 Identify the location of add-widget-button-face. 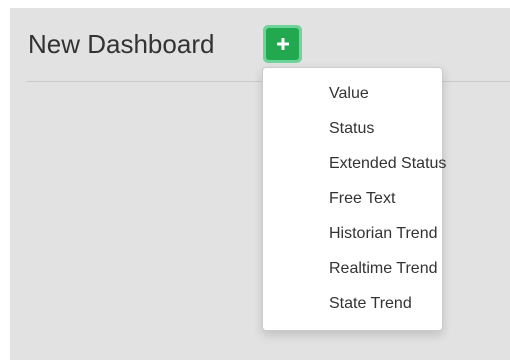
(282, 44).